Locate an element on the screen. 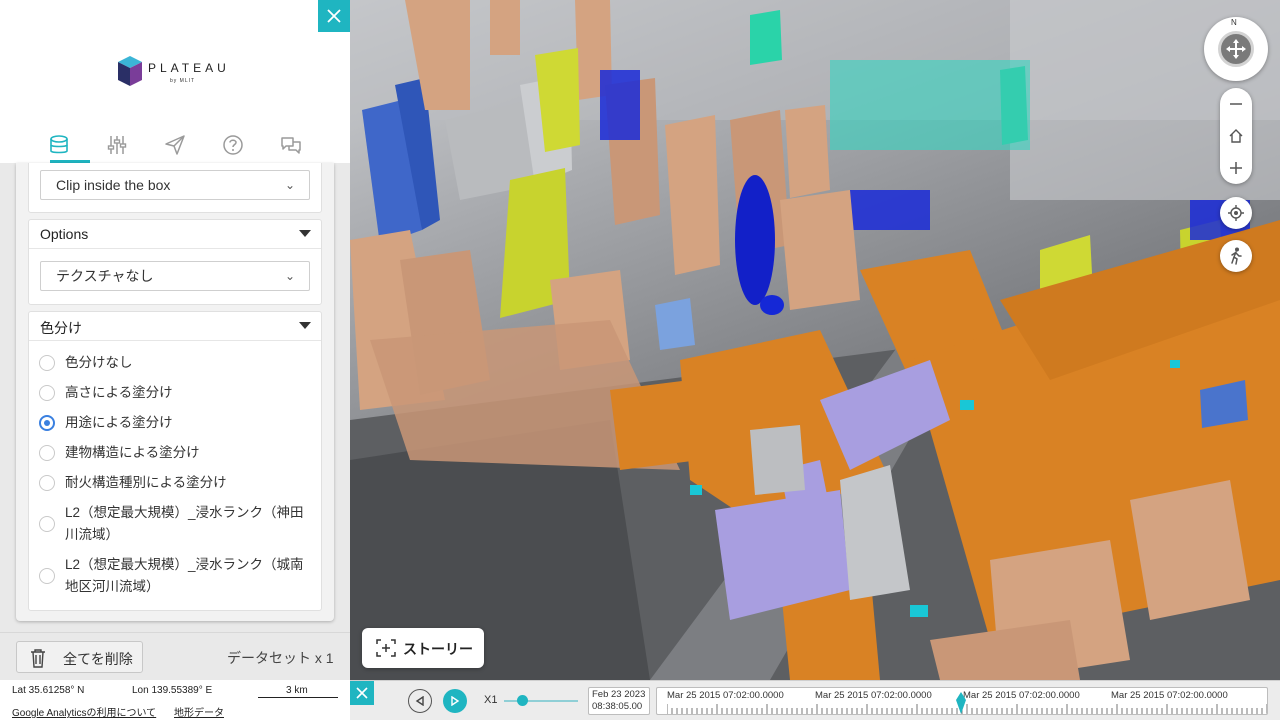  panel-close-button is located at coordinates (334, 16).